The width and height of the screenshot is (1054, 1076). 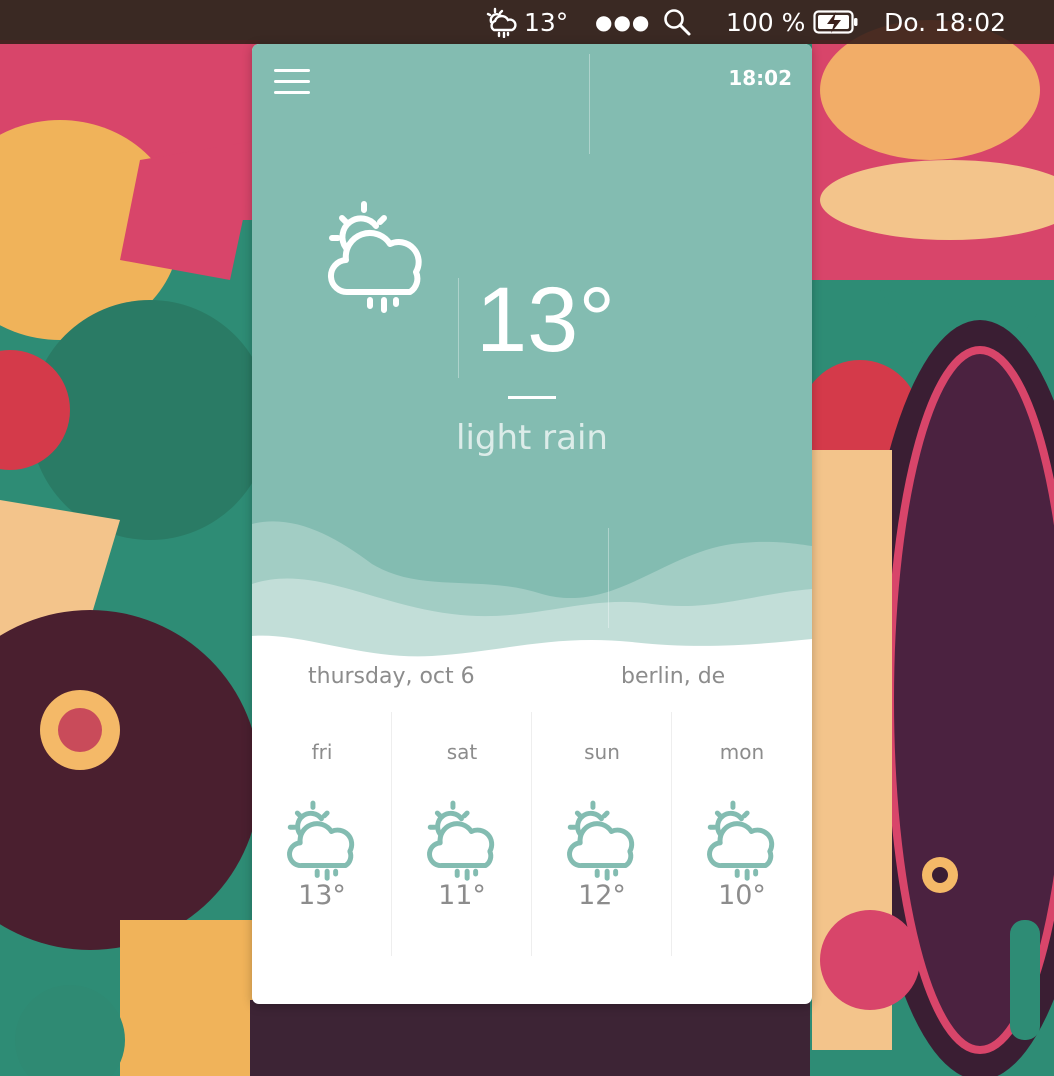 What do you see at coordinates (546, 320) in the screenshot?
I see `current-temperature: 13°` at bounding box center [546, 320].